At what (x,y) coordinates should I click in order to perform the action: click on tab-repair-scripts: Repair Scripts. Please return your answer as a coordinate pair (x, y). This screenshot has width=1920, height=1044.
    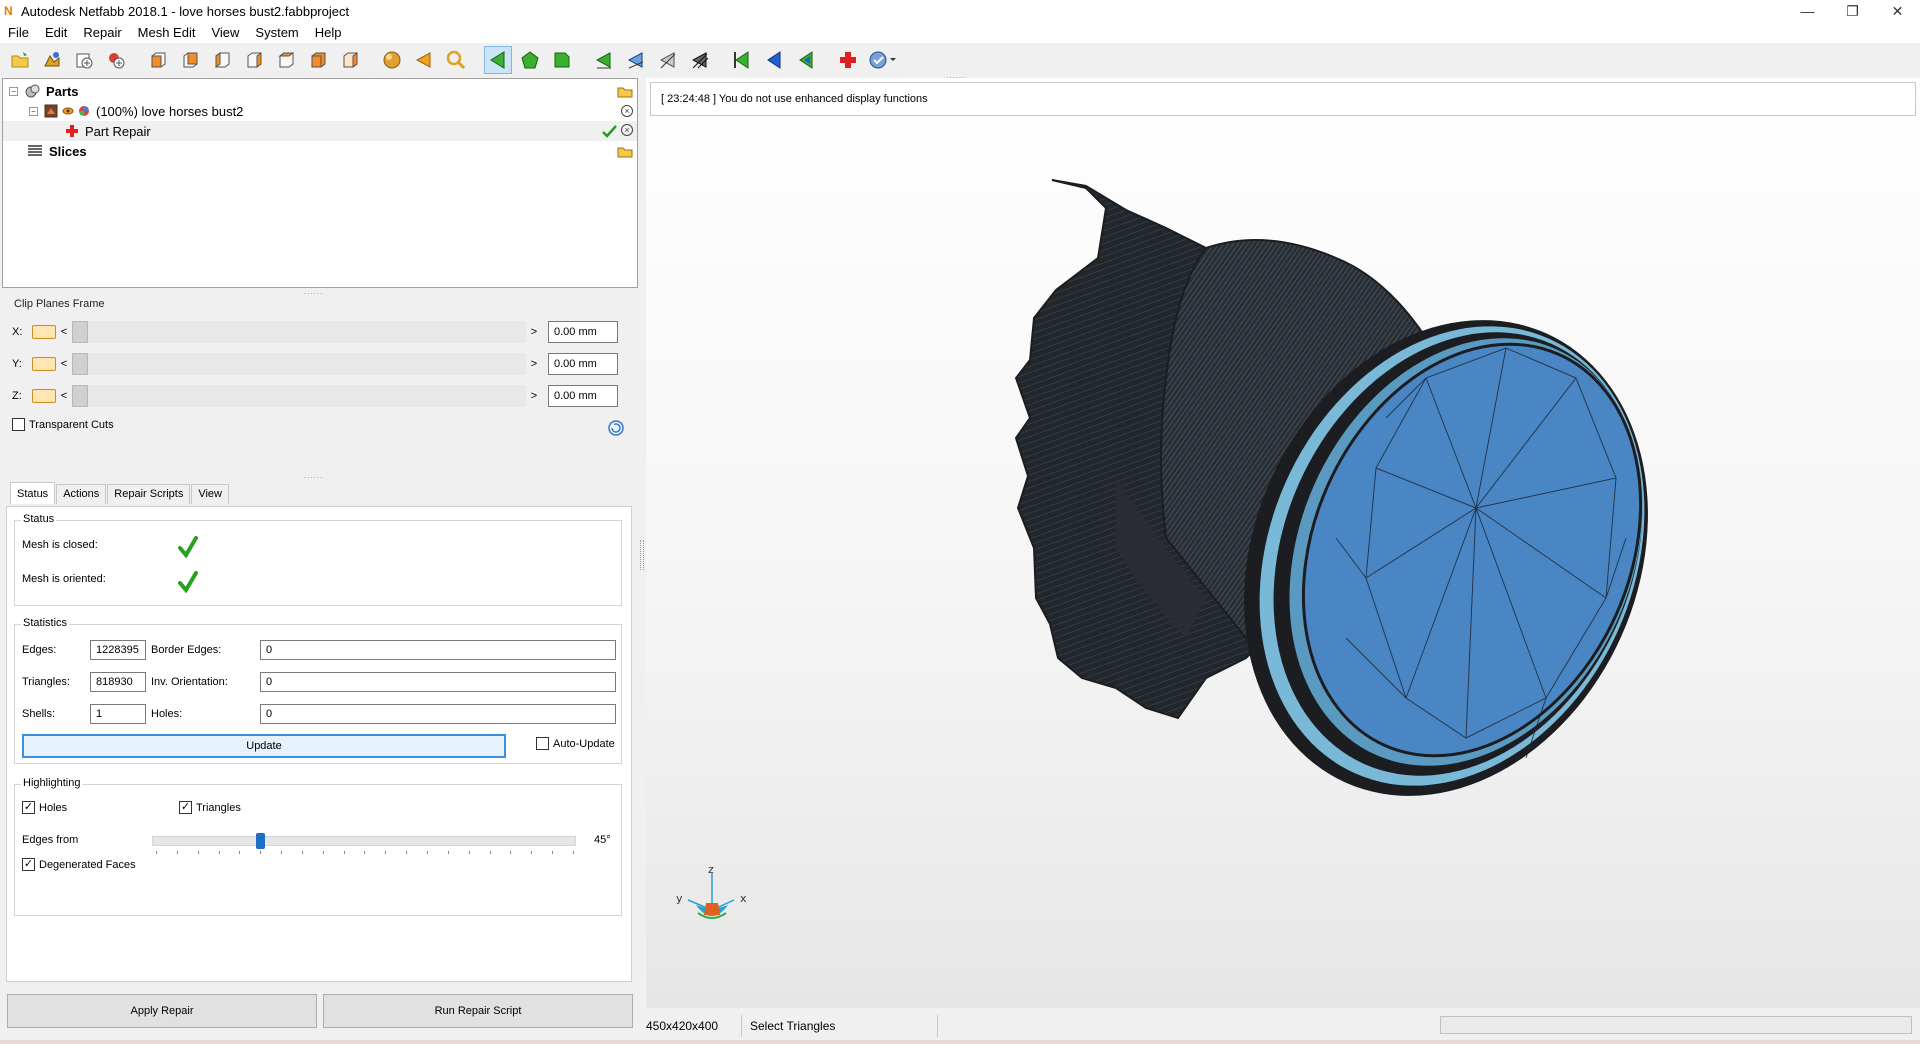
    Looking at the image, I should click on (149, 494).